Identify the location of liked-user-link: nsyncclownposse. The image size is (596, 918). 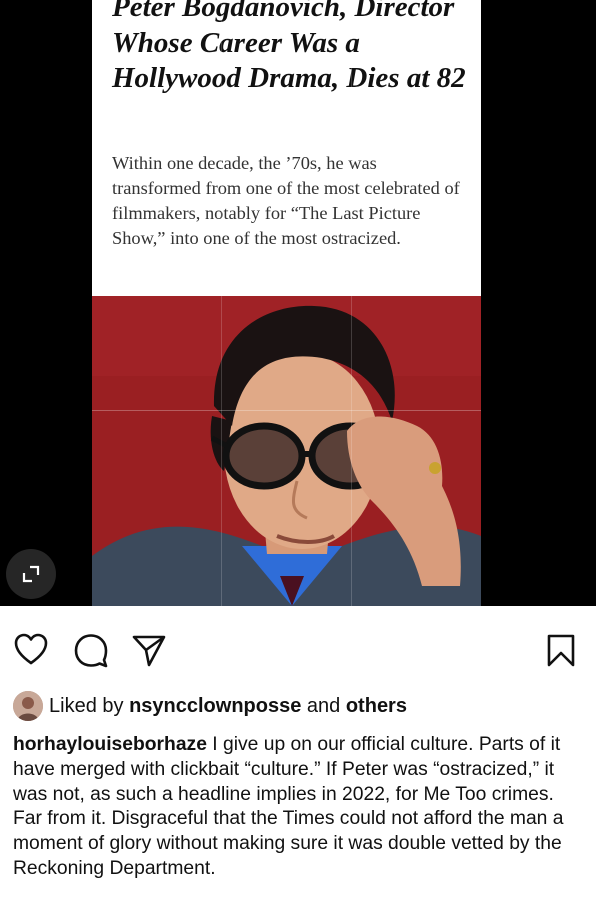
(215, 706).